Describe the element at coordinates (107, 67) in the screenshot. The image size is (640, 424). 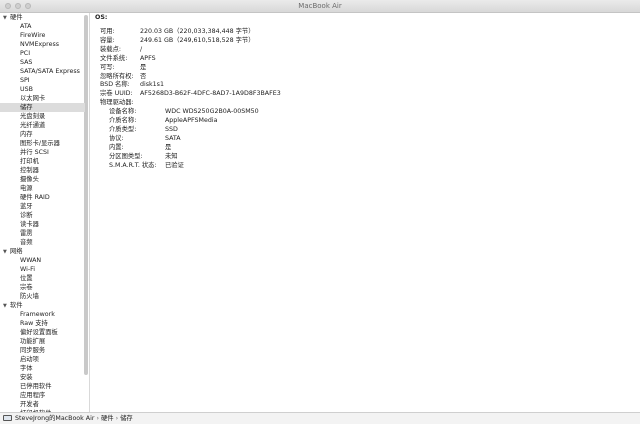
I see `property-key: 可写:` at that location.